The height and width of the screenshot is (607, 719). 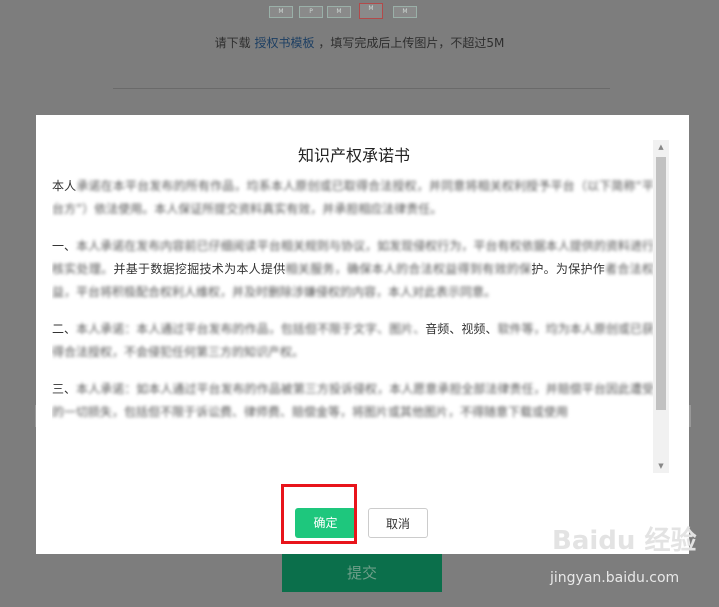 What do you see at coordinates (64, 389) in the screenshot?
I see `paragraph-text: 三、` at bounding box center [64, 389].